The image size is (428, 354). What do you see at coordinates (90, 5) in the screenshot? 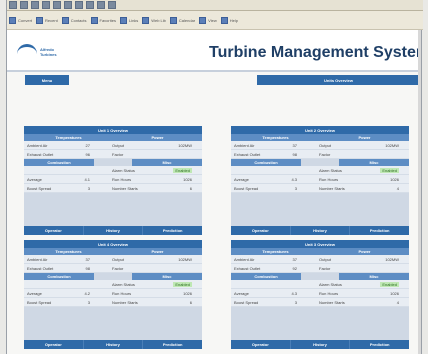
I see `mail-icon` at bounding box center [90, 5].